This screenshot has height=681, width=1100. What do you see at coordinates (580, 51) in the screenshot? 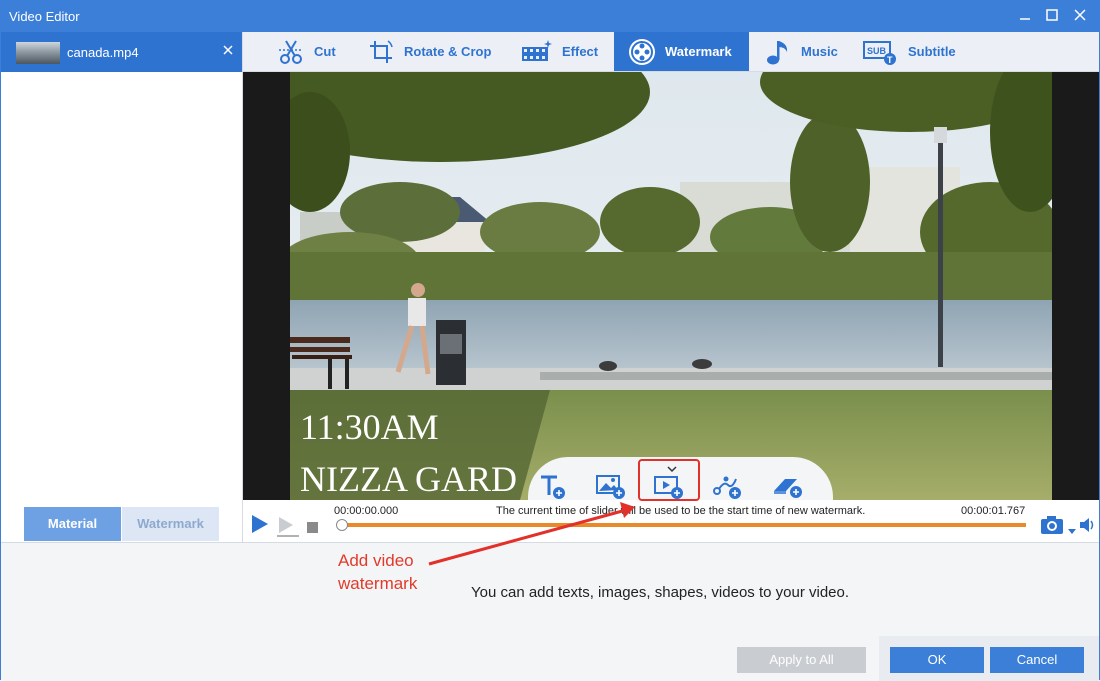
I see `tab-effect-label: Effect` at bounding box center [580, 51].